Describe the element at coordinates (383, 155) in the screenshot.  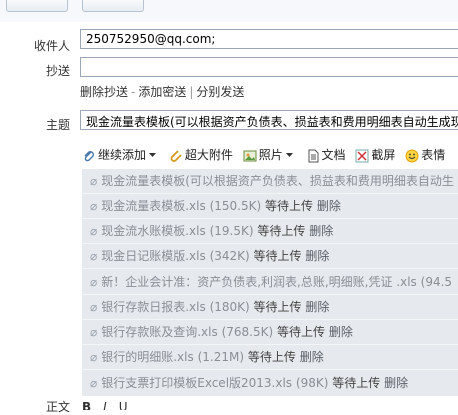
I see `screenshot-label: 截屏` at that location.